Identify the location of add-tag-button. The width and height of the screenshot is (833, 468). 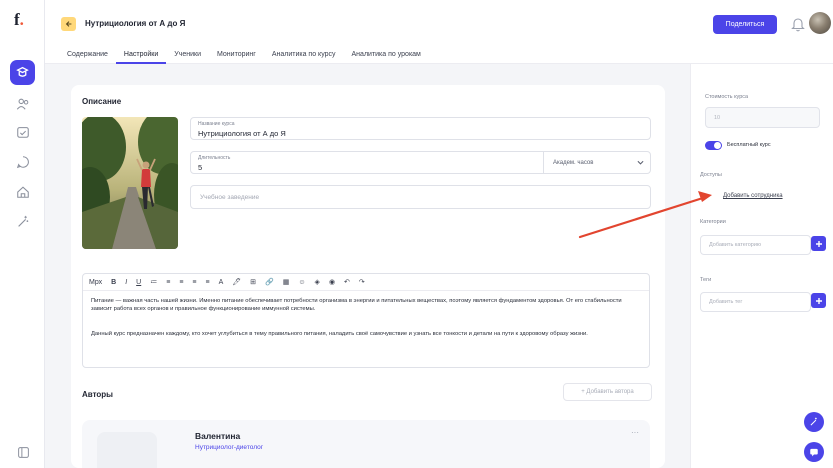
(818, 300).